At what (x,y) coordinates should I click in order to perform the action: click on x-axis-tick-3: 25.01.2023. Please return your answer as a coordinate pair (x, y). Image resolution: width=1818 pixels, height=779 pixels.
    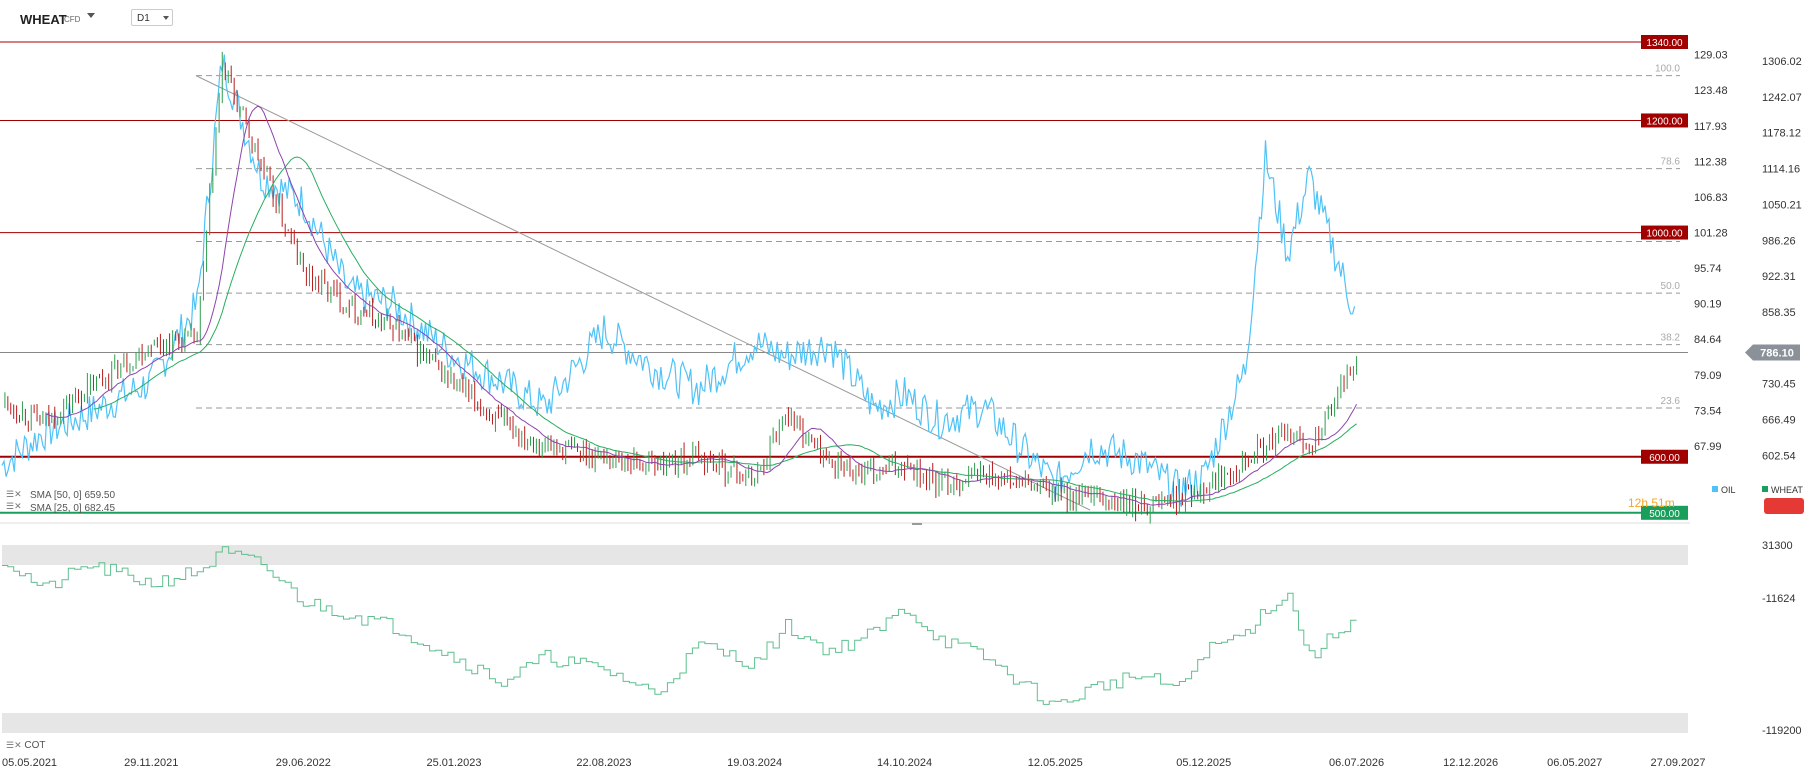
    Looking at the image, I should click on (453, 763).